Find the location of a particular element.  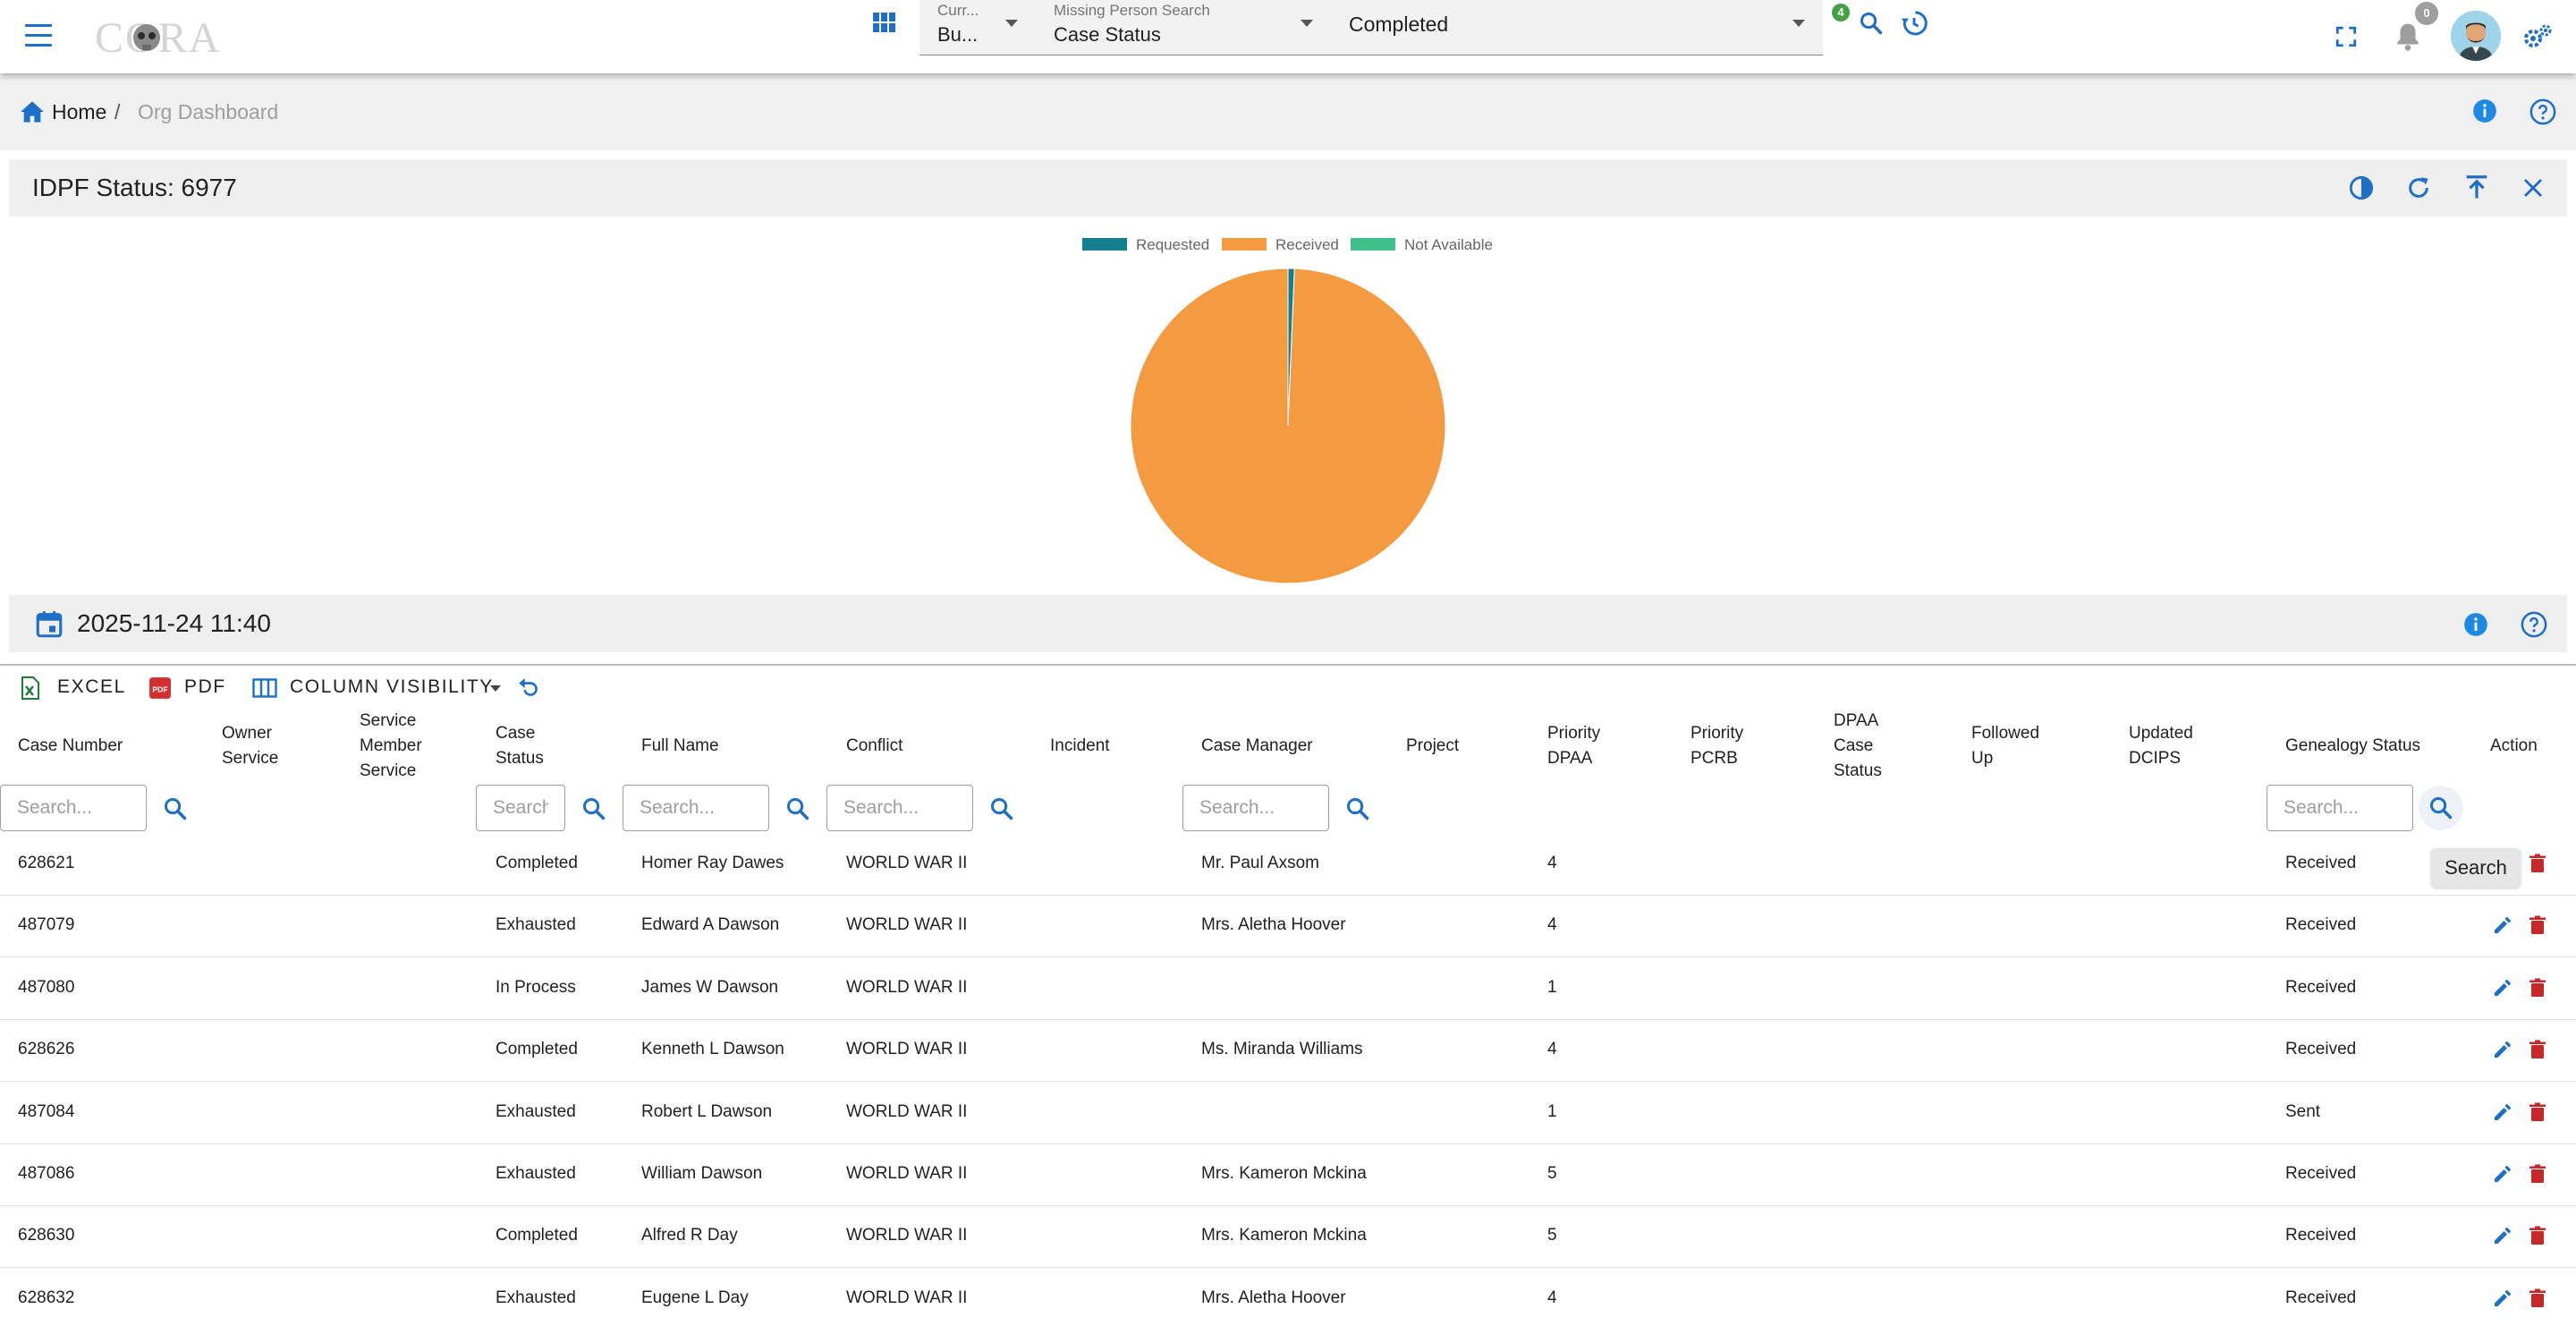

genealogy-search-button is located at coordinates (2441, 808).